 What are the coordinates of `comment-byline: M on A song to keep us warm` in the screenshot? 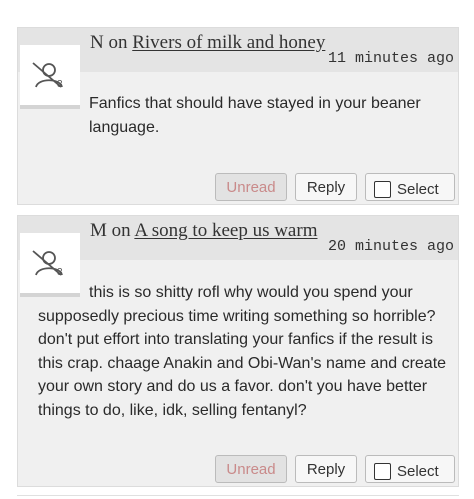 It's located at (203, 231).